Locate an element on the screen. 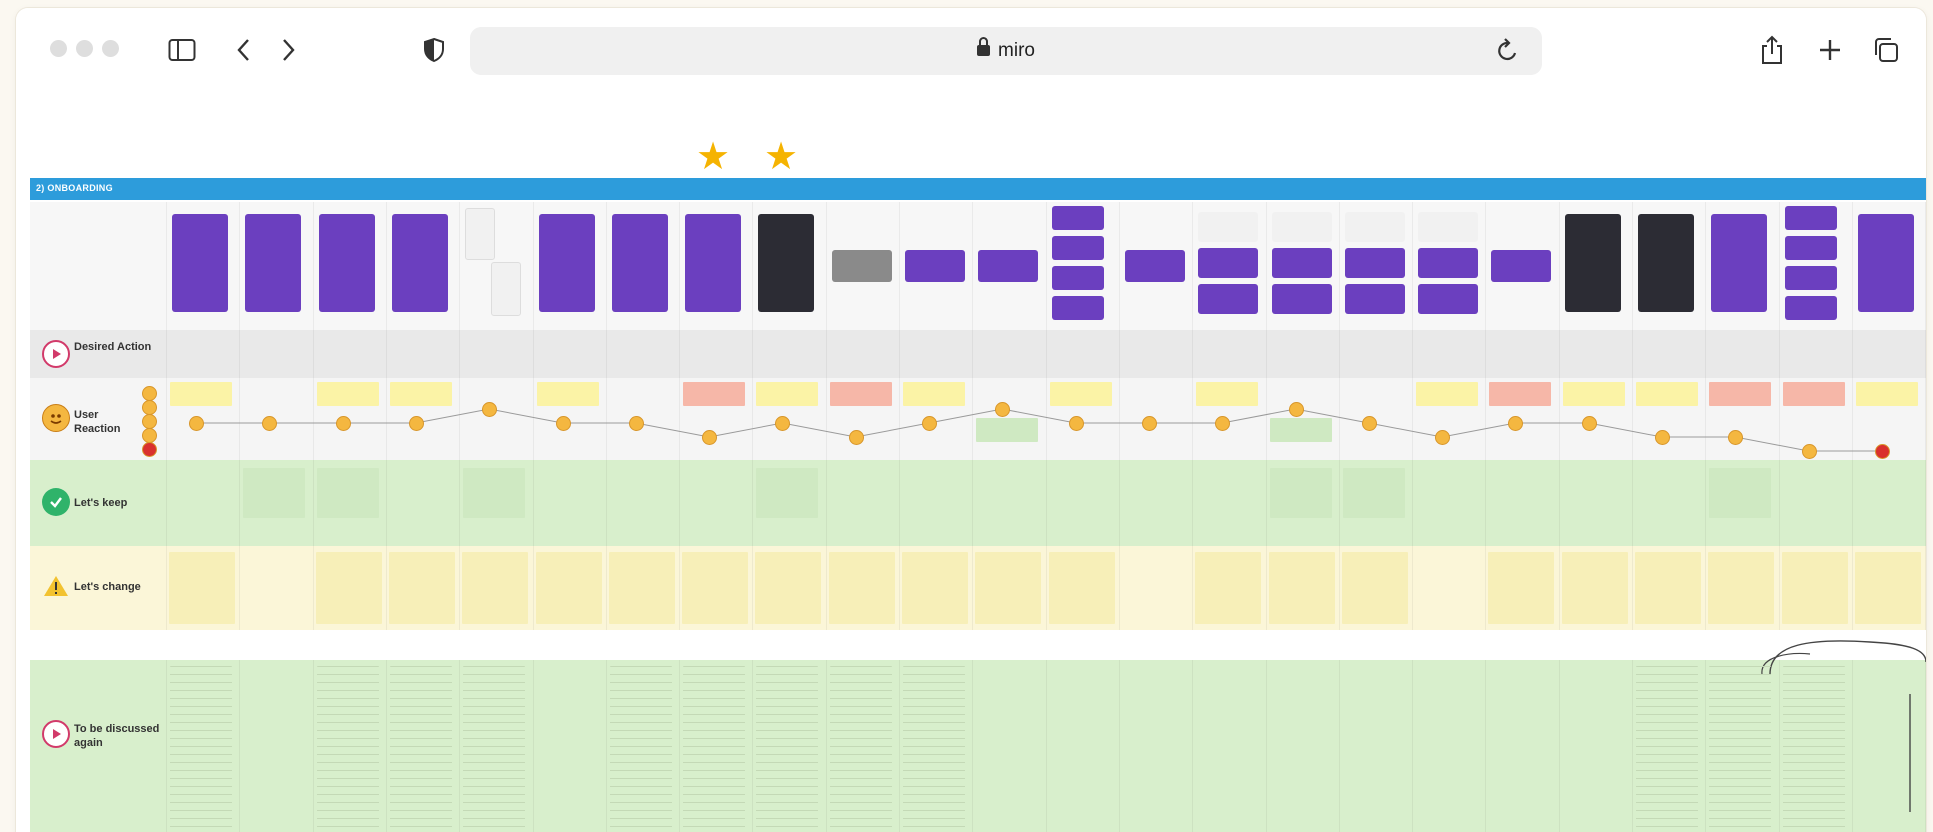 This screenshot has width=1933, height=832. new-tab-icon is located at coordinates (1830, 50).